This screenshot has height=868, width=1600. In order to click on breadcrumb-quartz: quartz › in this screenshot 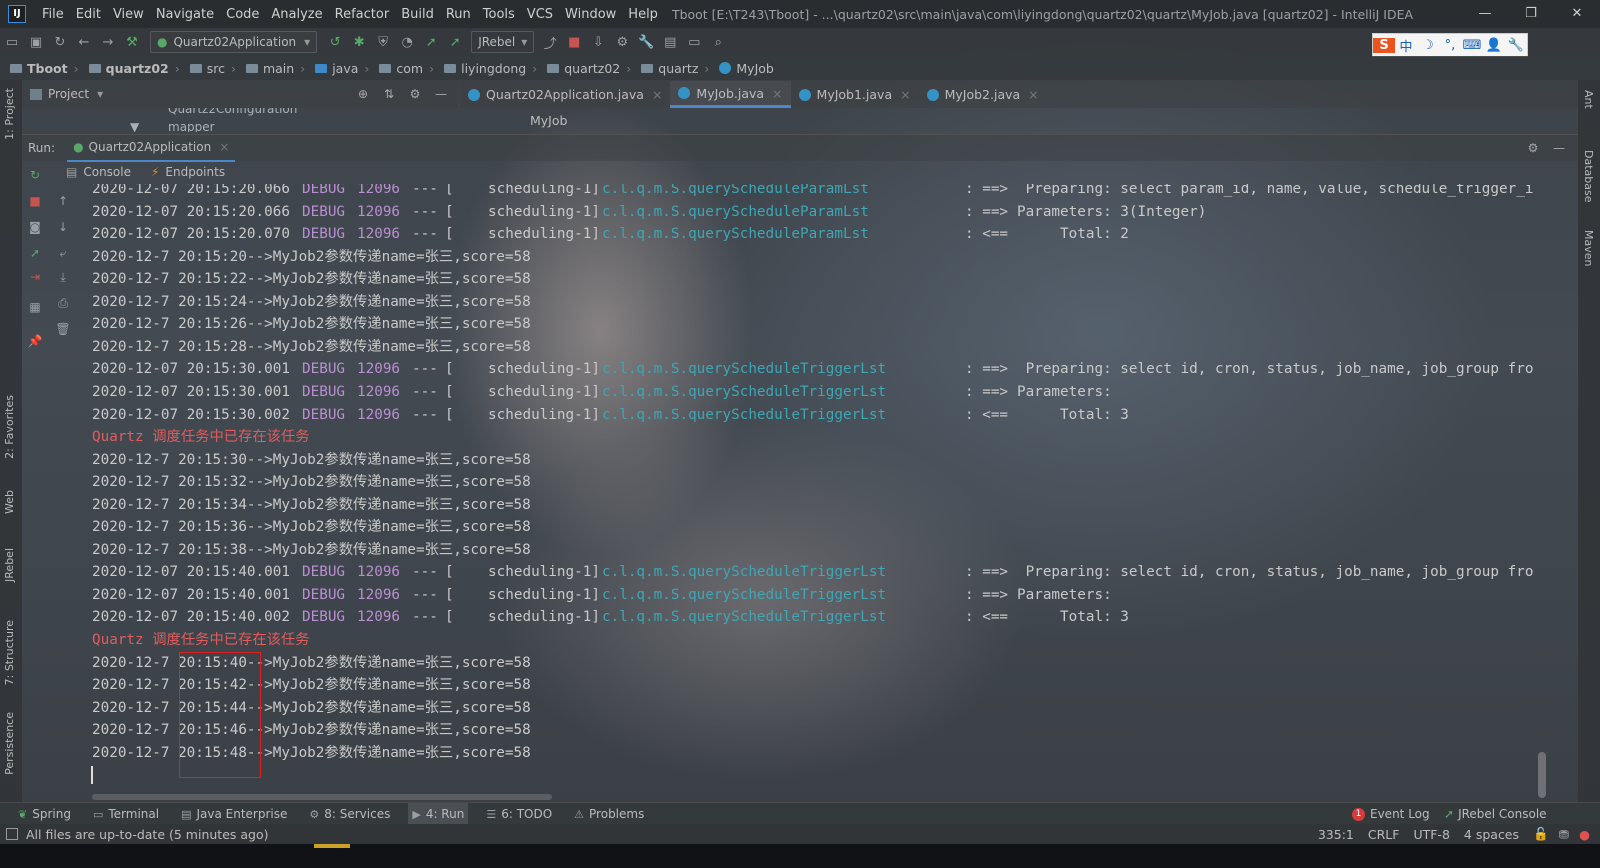, I will do `click(670, 68)`.